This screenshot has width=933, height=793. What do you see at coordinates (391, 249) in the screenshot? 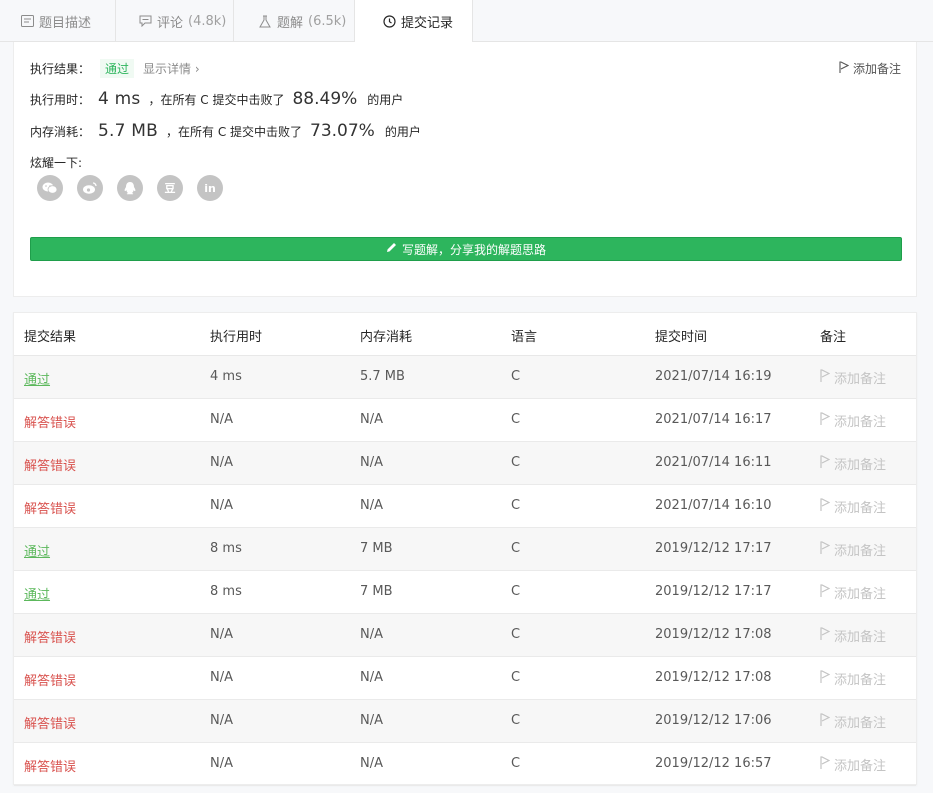
I see `pencil-icon` at bounding box center [391, 249].